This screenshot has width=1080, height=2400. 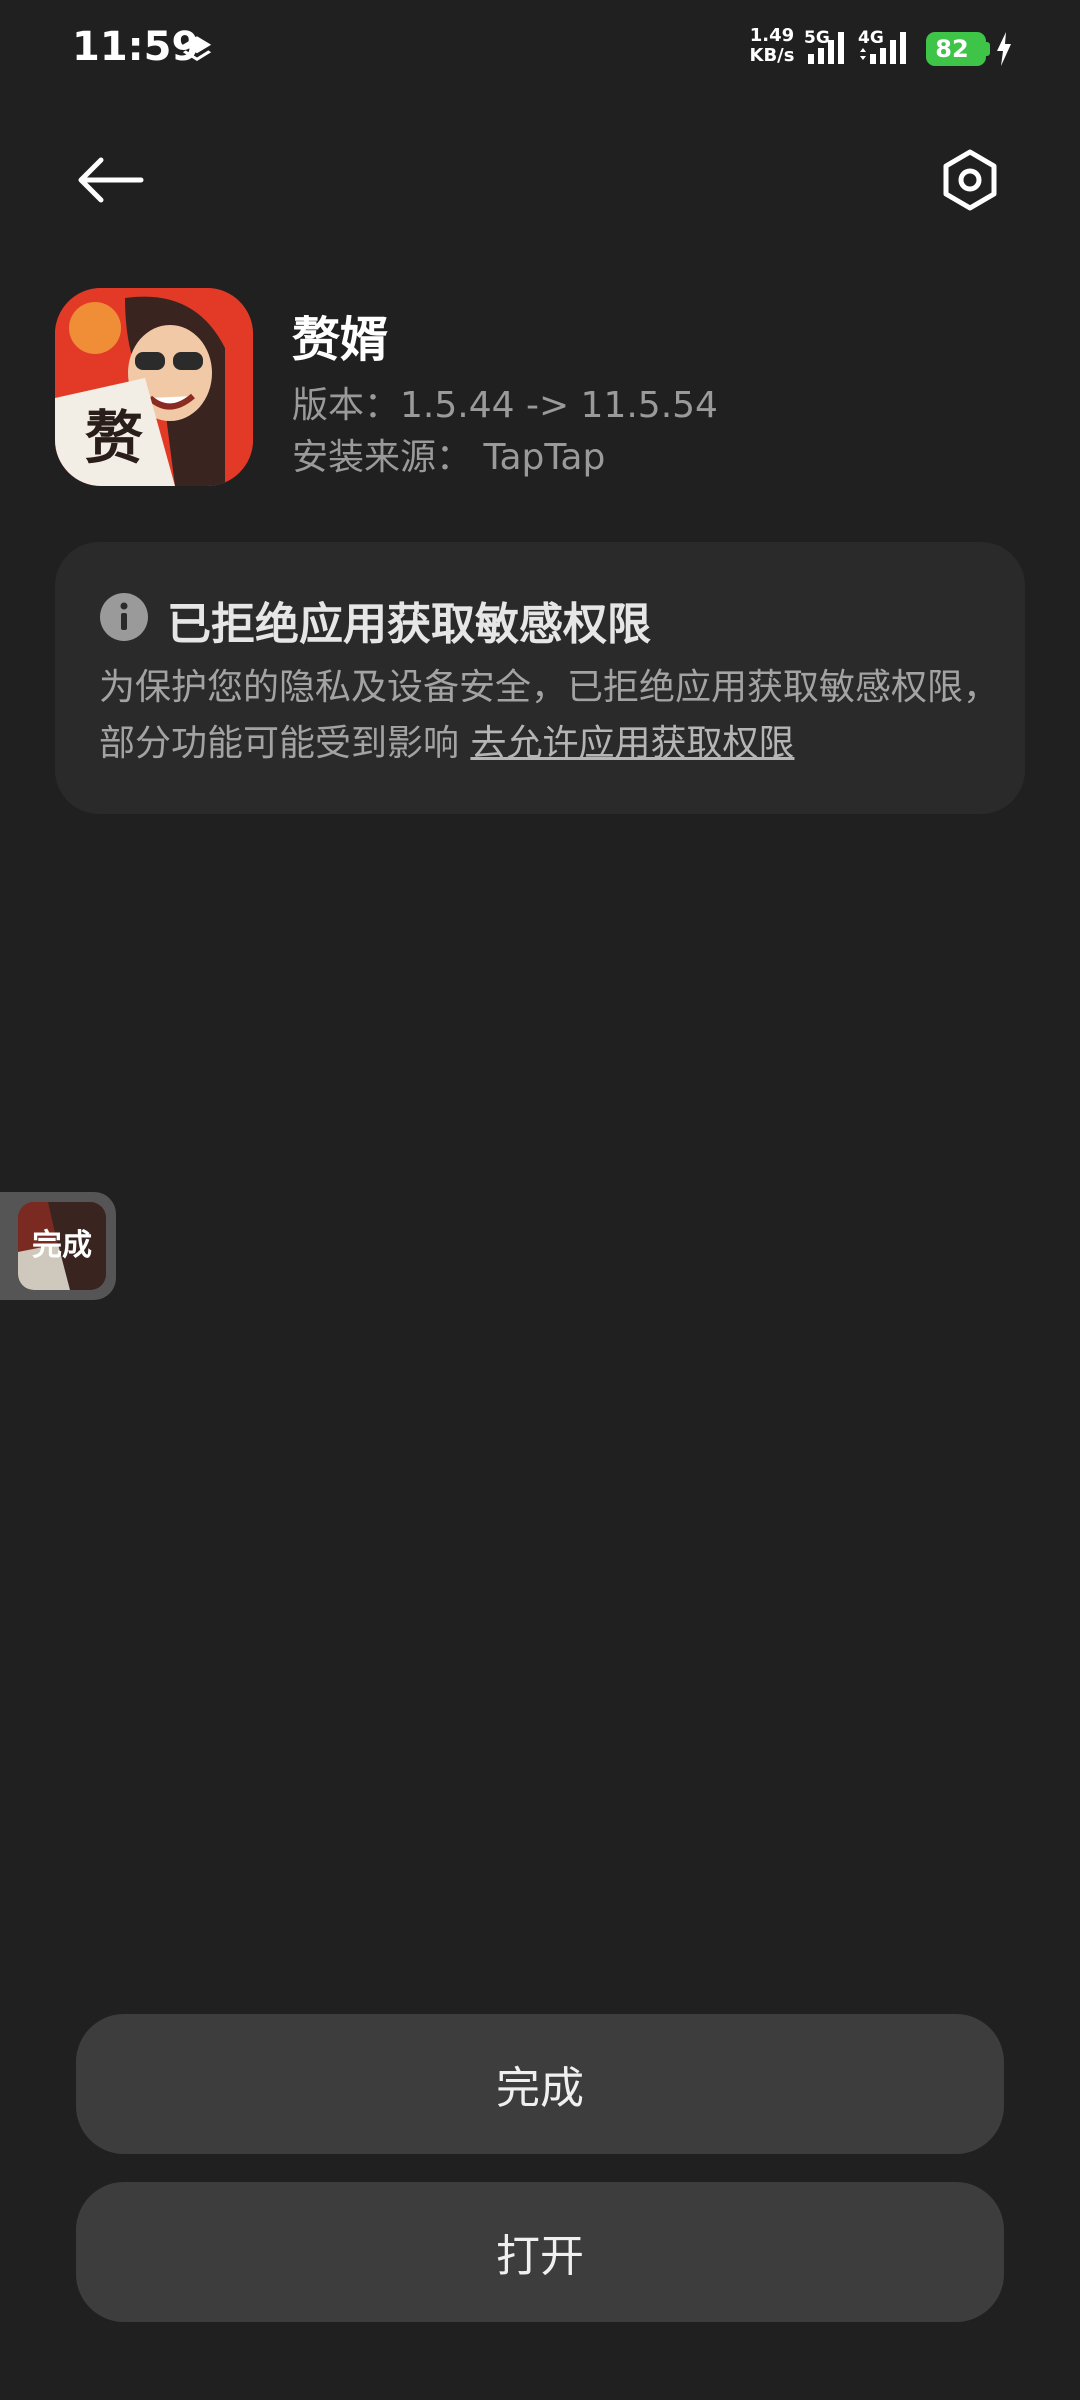 I want to click on allow-permissions-link: 去允许应用获取权限, so click(x=632, y=743).